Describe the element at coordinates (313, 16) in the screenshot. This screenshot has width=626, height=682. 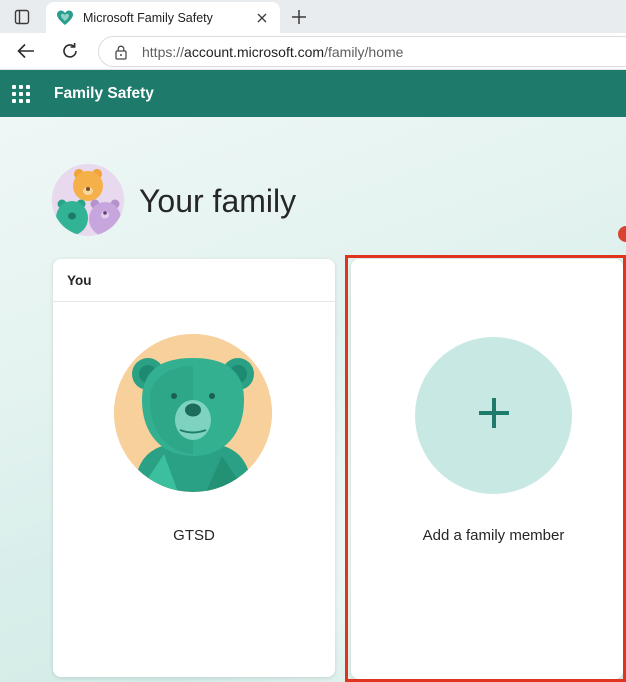
I see `browser-tab-strip: Microsoft Family Safety` at that location.